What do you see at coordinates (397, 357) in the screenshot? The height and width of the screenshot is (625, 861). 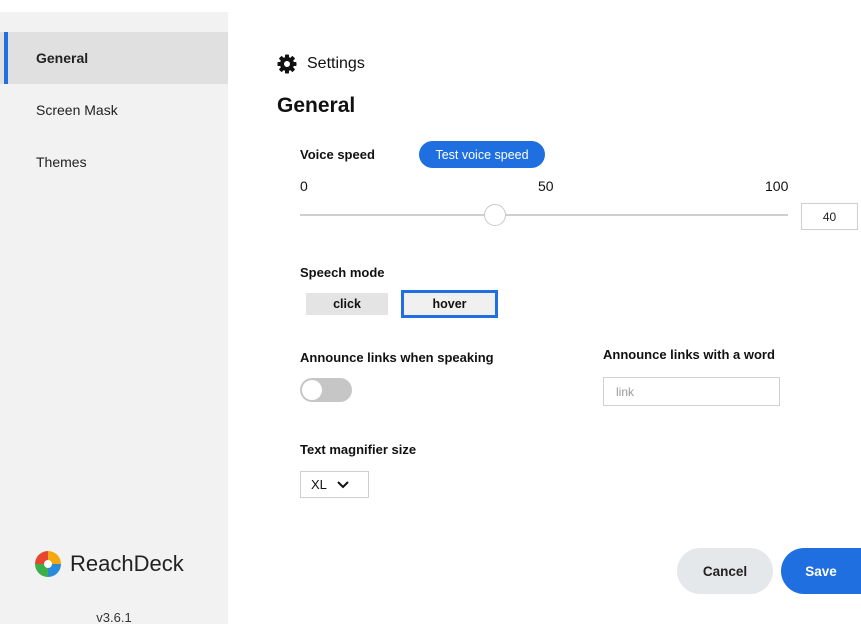 I see `announce-links-label: Announce links when speaking` at bounding box center [397, 357].